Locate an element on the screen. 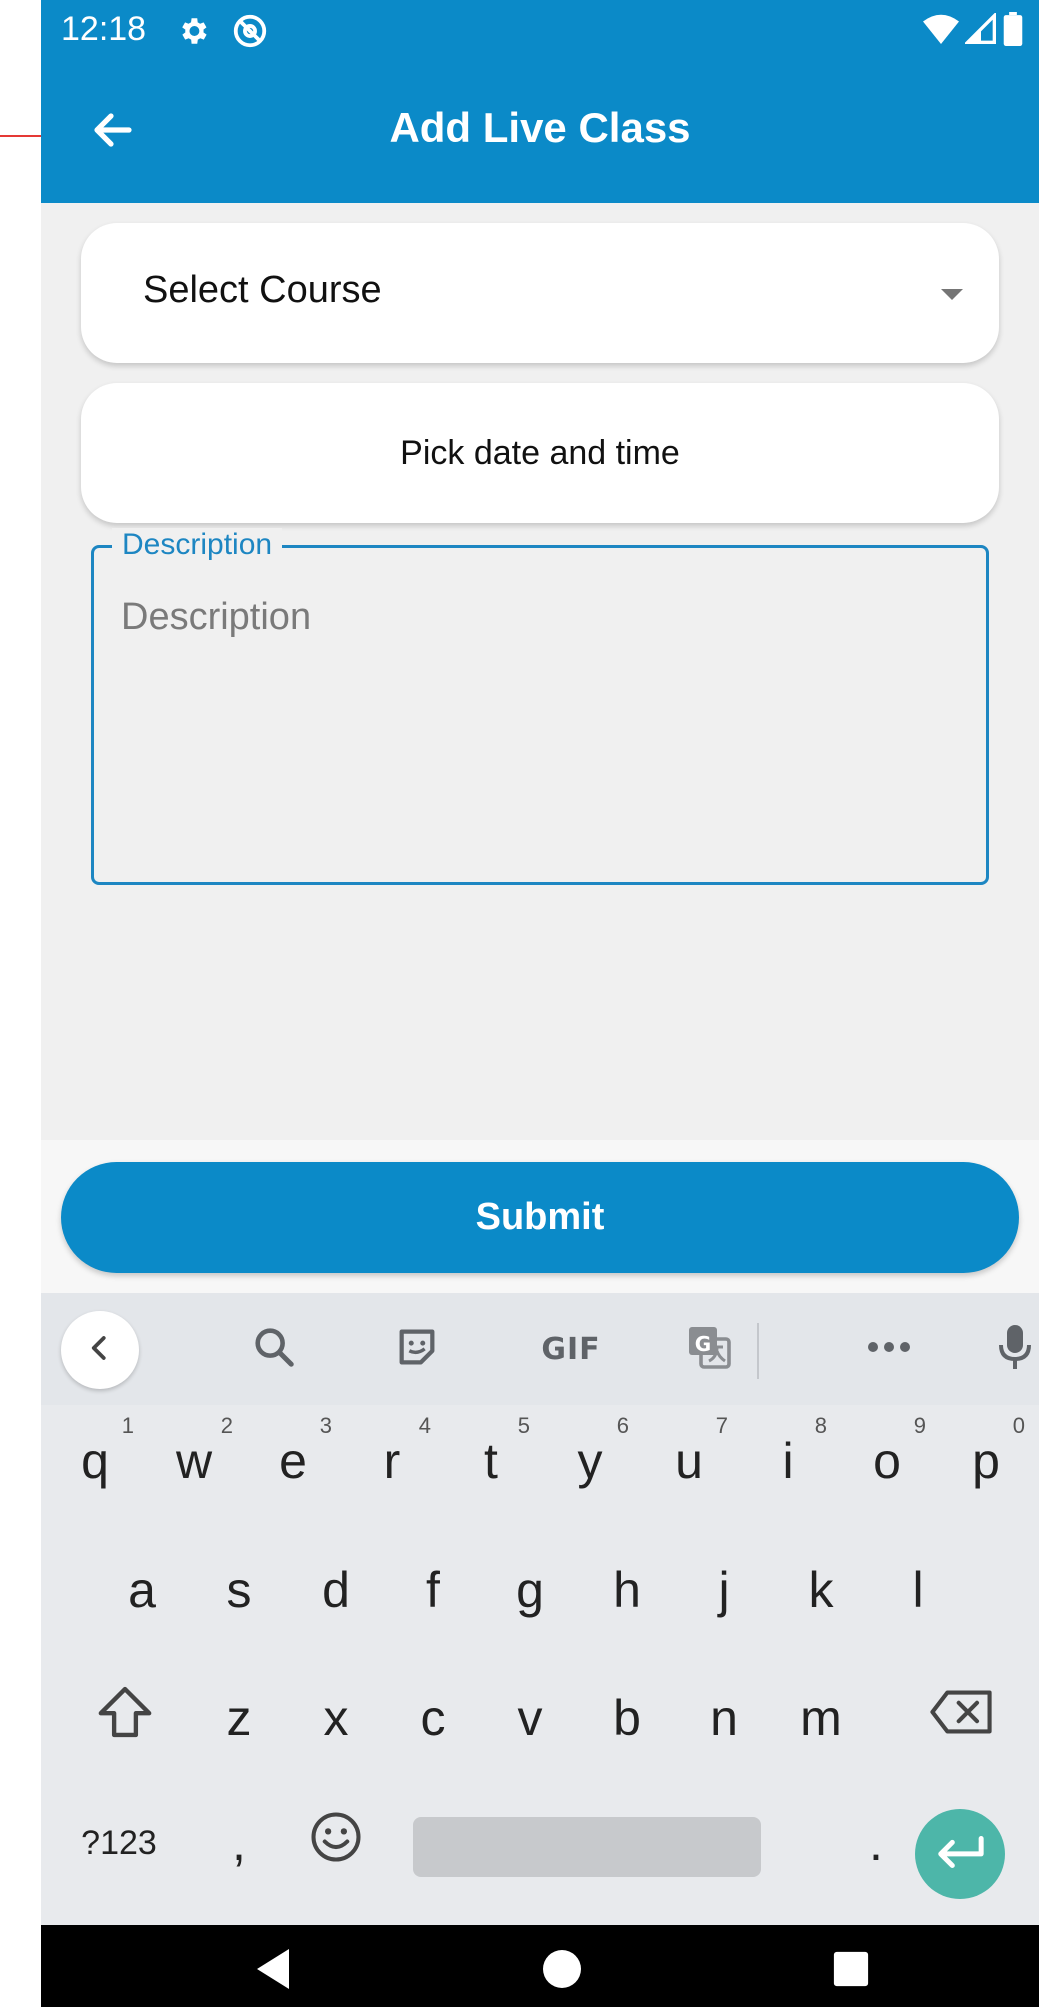  status-indicators is located at coordinates (973, 31).